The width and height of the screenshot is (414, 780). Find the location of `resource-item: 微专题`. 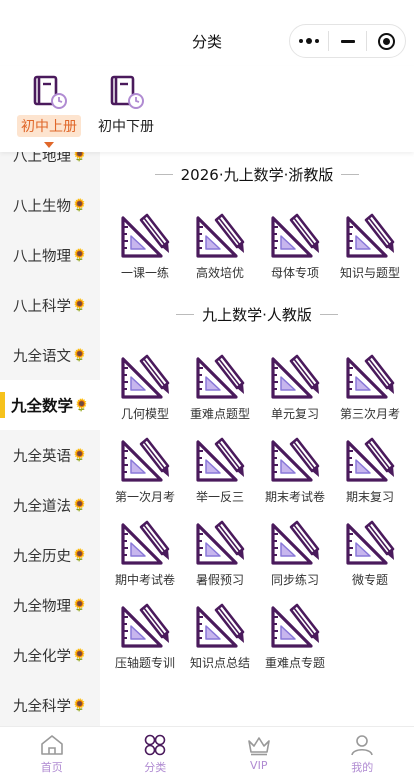

resource-item: 微专题 is located at coordinates (370, 553).